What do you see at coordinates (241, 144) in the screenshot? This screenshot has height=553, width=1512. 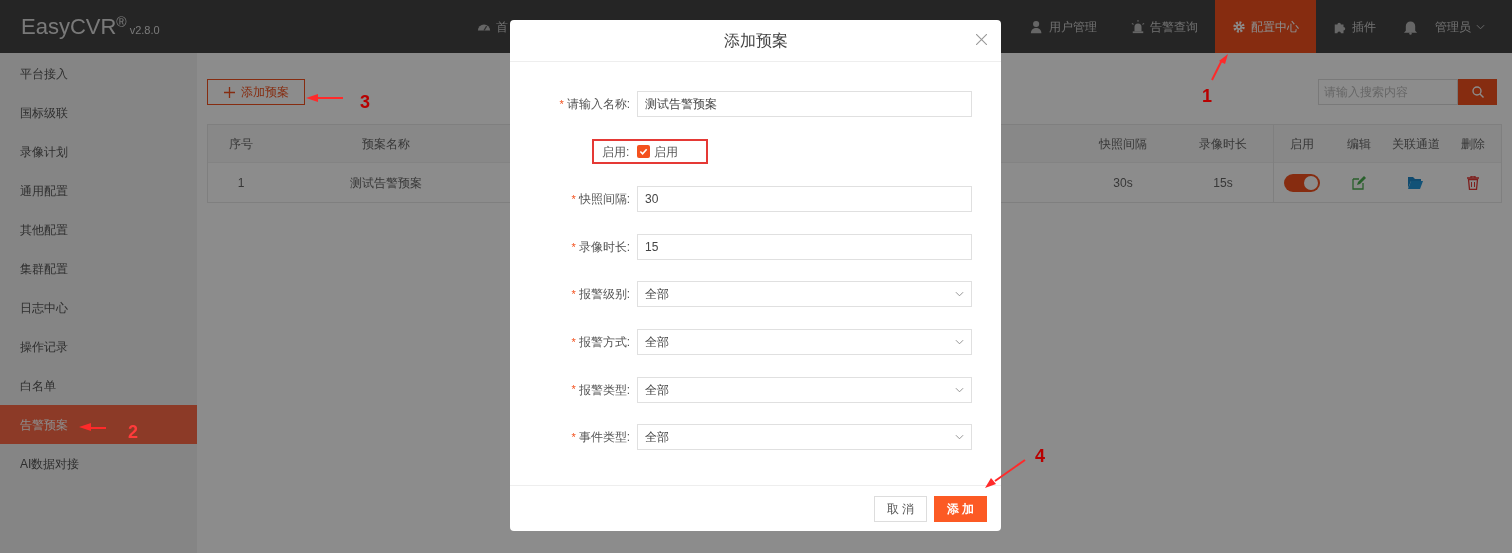 I see `column-header: 序号` at bounding box center [241, 144].